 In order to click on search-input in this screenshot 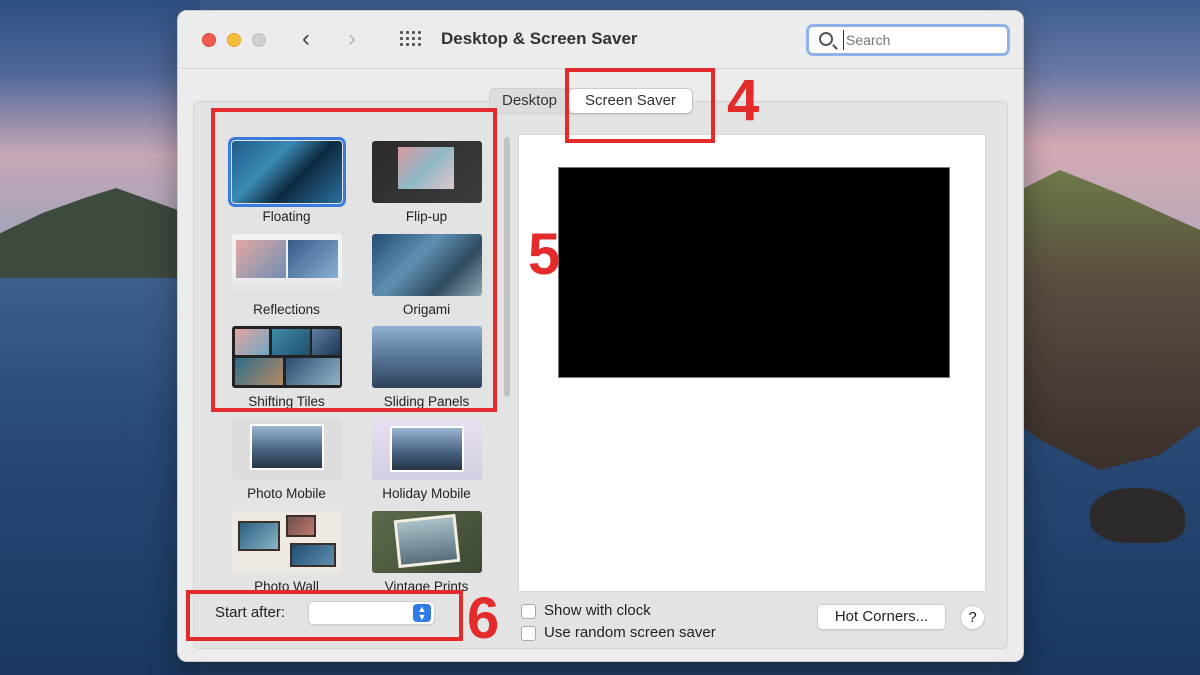, I will do `click(923, 40)`.